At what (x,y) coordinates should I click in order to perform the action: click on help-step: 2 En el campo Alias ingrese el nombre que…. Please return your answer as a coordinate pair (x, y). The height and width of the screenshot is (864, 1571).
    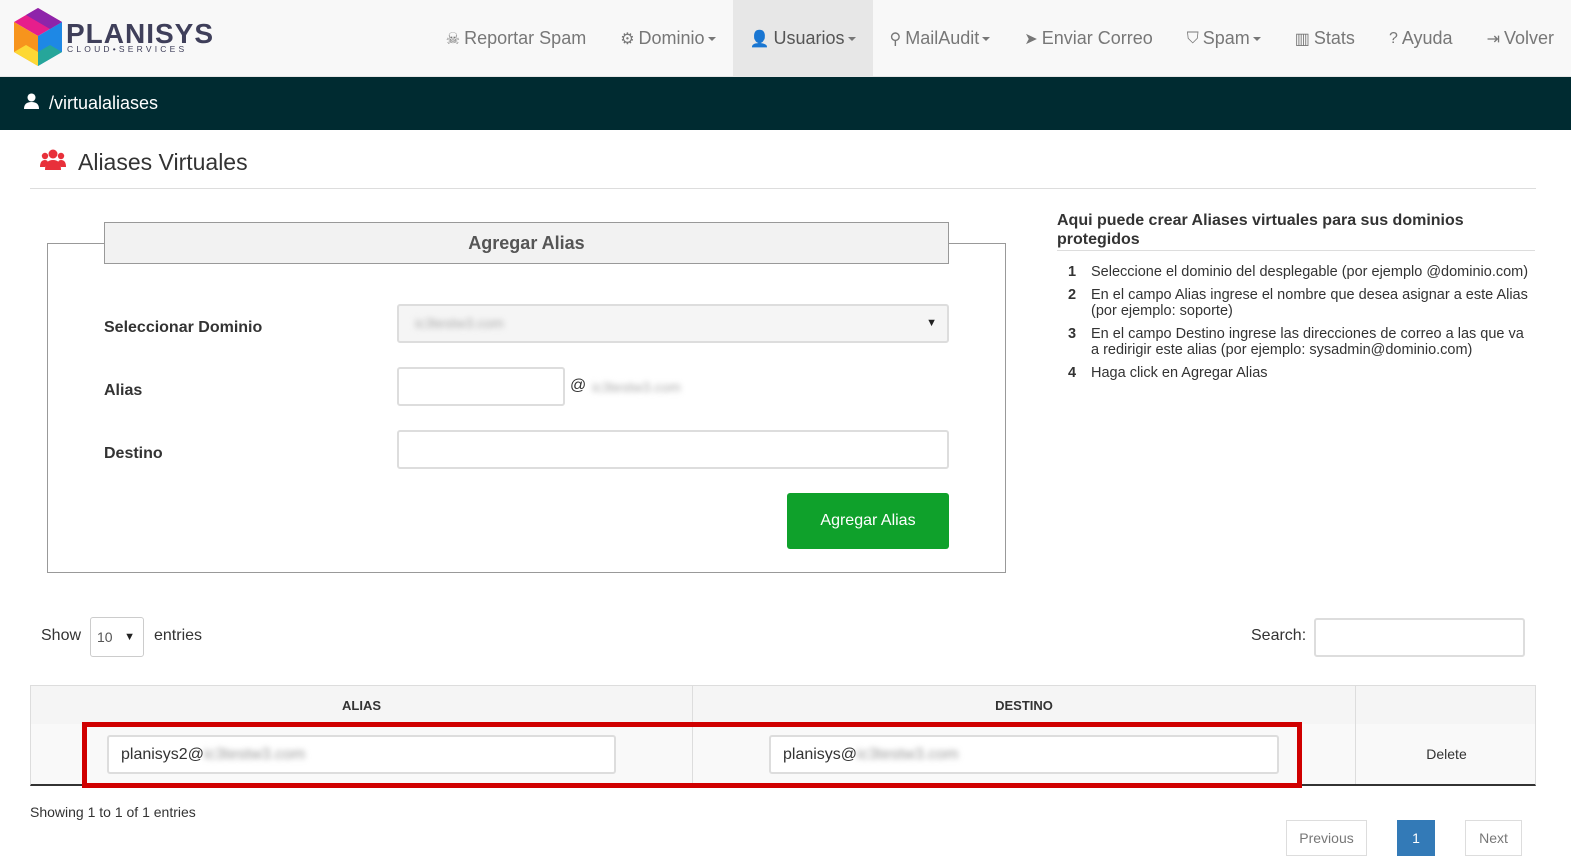
    Looking at the image, I should click on (1296, 303).